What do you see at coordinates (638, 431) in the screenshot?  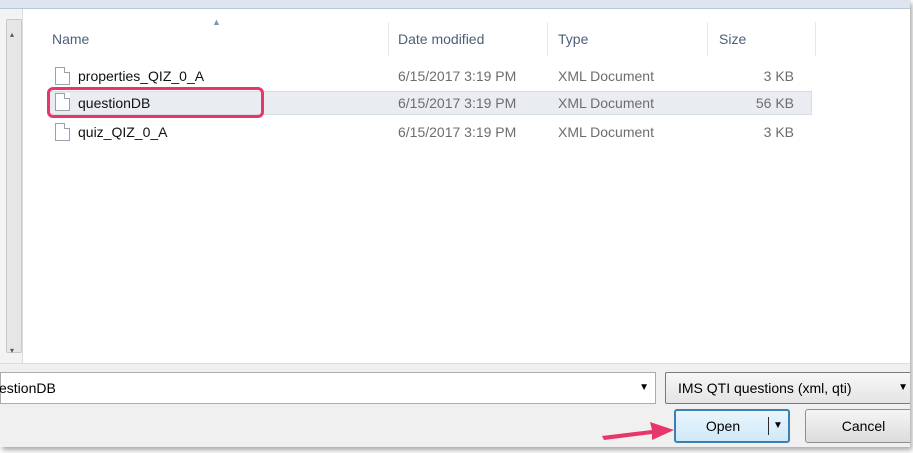 I see `arrow-annotation-icon` at bounding box center [638, 431].